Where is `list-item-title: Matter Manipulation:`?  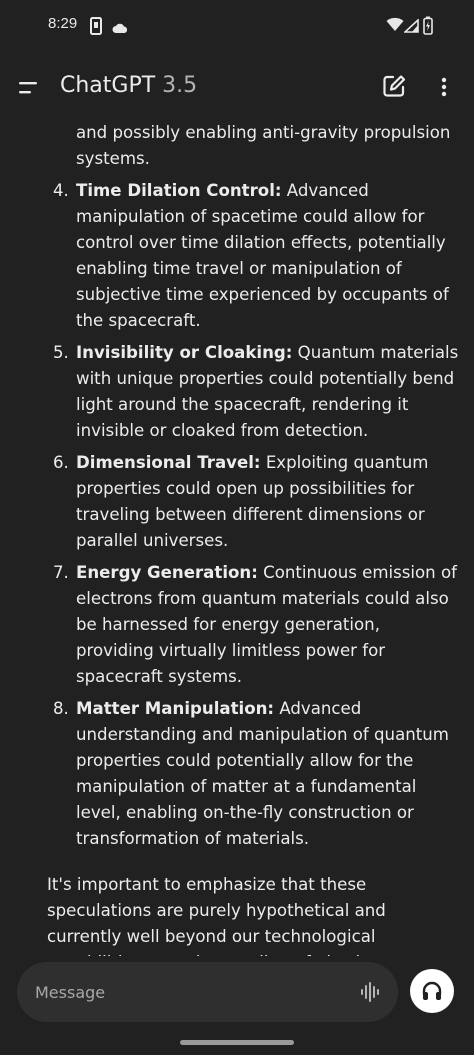 list-item-title: Matter Manipulation: is located at coordinates (175, 708).